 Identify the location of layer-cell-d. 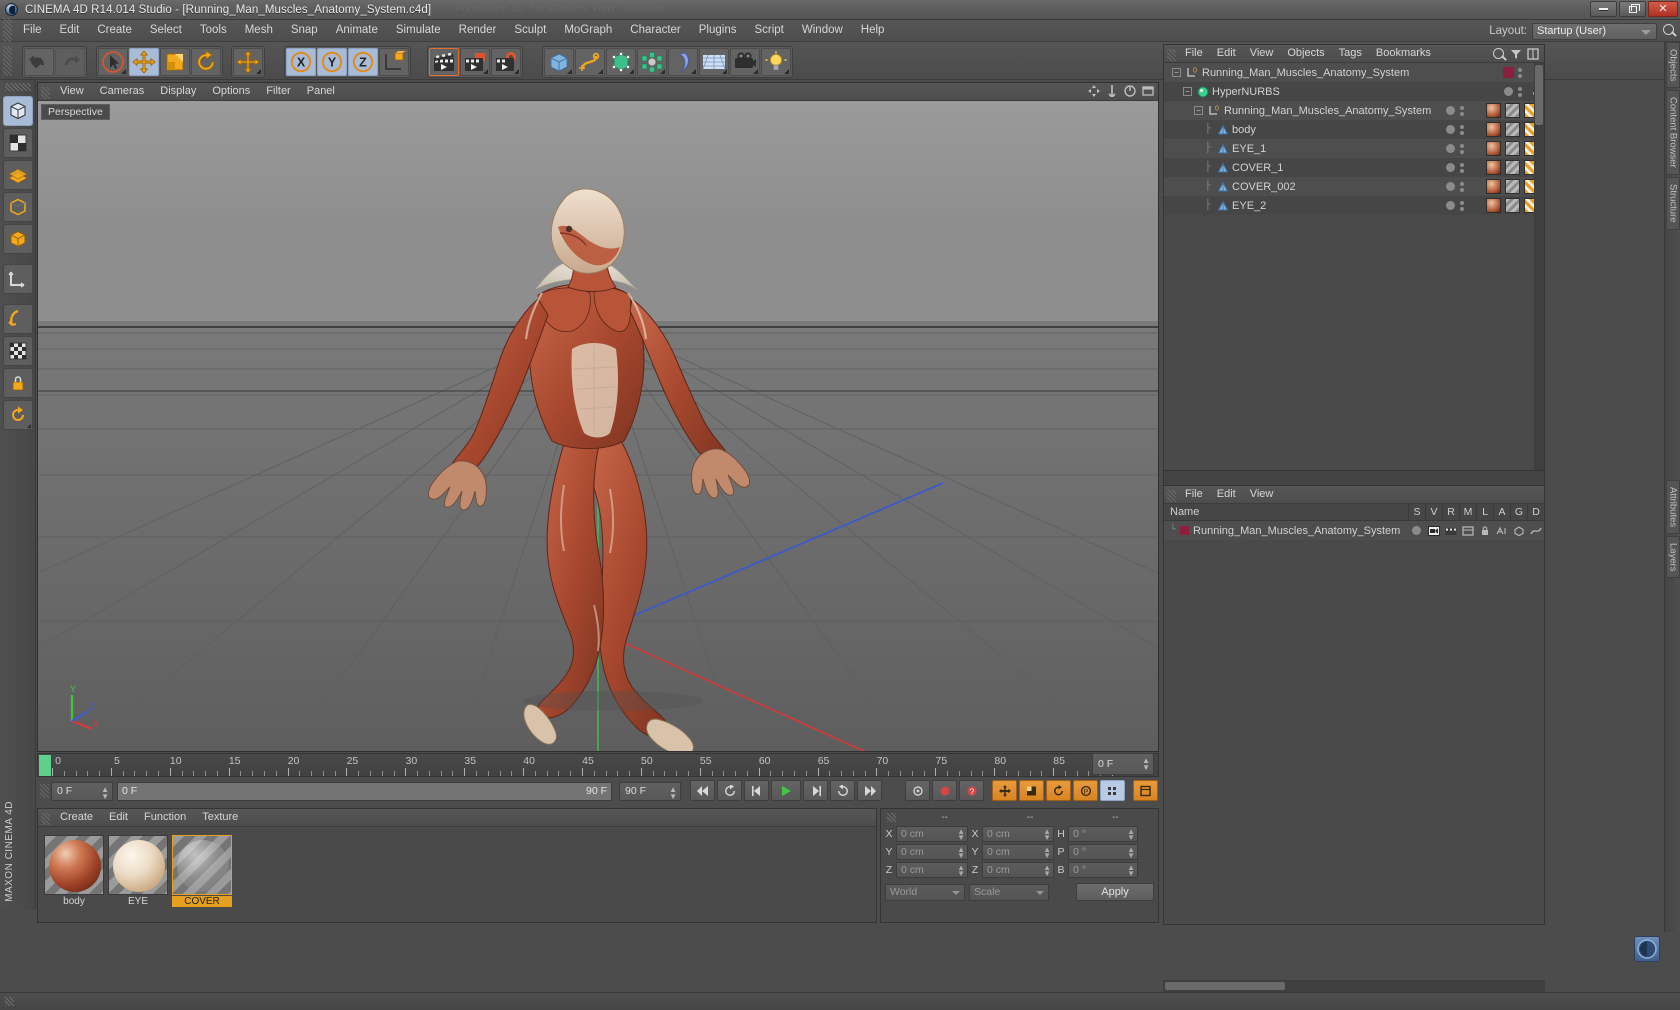
(1535, 531).